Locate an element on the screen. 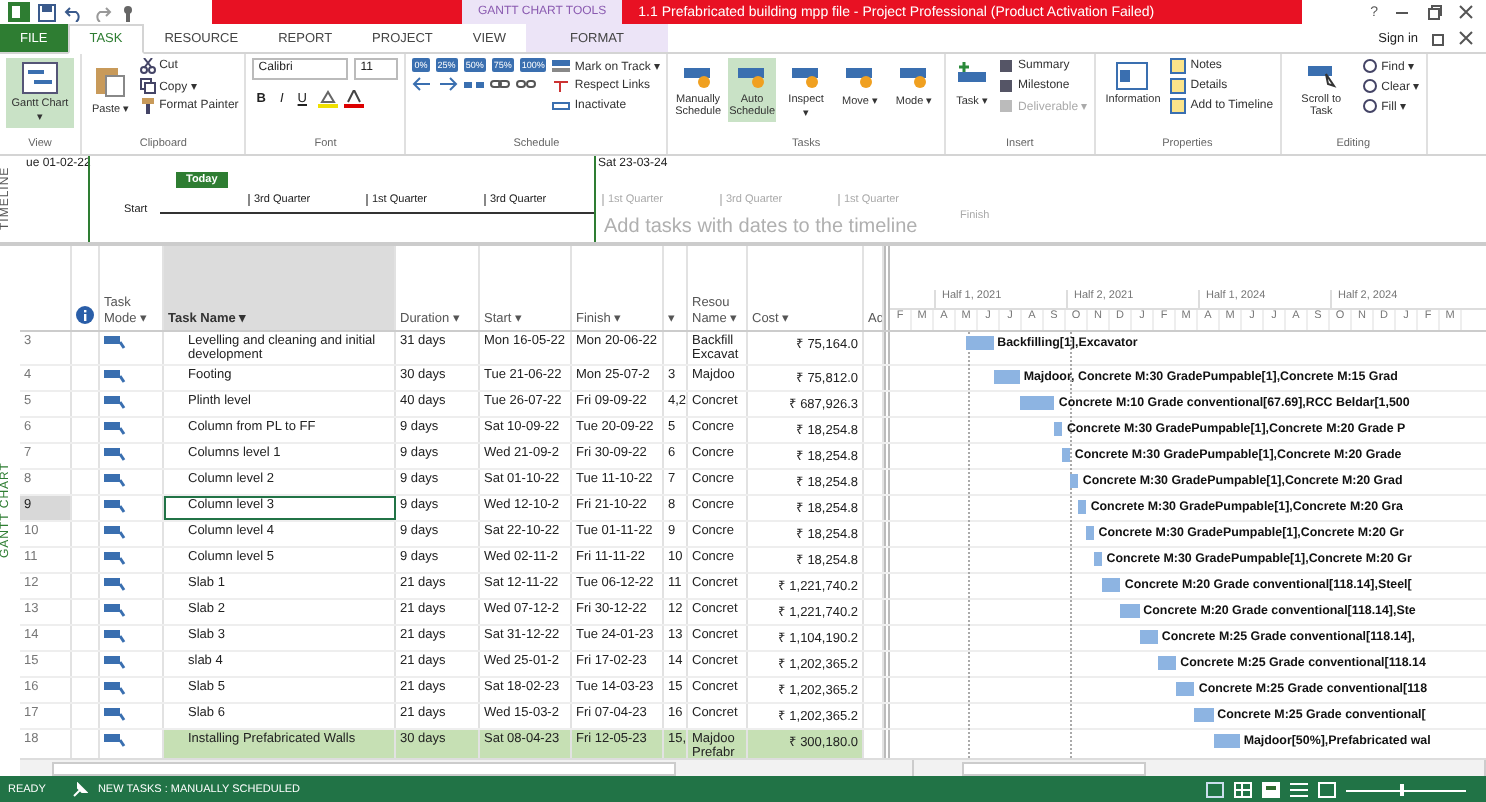 This screenshot has height=802, width=1486. link-constraint-icon is located at coordinates (561, 86).